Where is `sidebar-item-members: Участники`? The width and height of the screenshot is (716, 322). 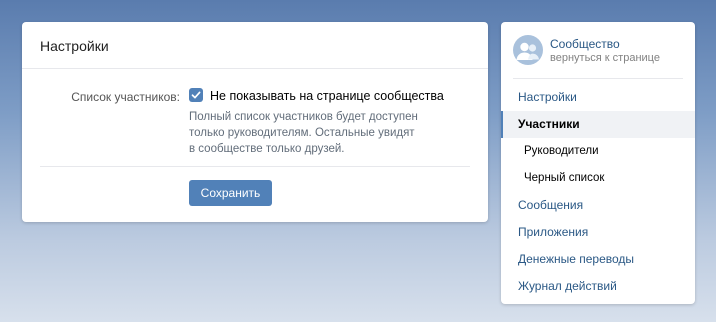
sidebar-item-members: Участники is located at coordinates (598, 124).